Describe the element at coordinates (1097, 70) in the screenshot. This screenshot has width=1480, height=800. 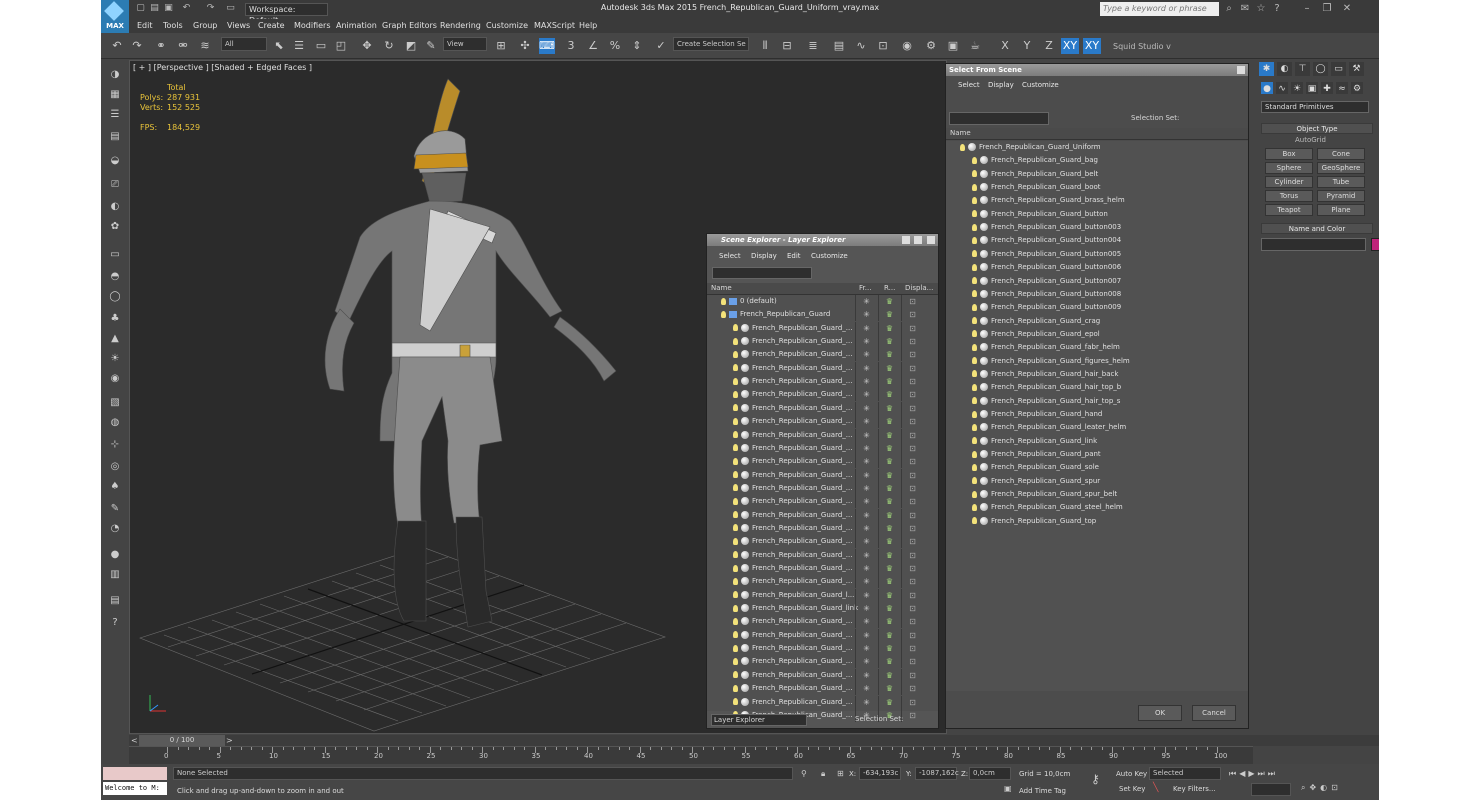
I see `select-scene-title: Select From Scene` at that location.